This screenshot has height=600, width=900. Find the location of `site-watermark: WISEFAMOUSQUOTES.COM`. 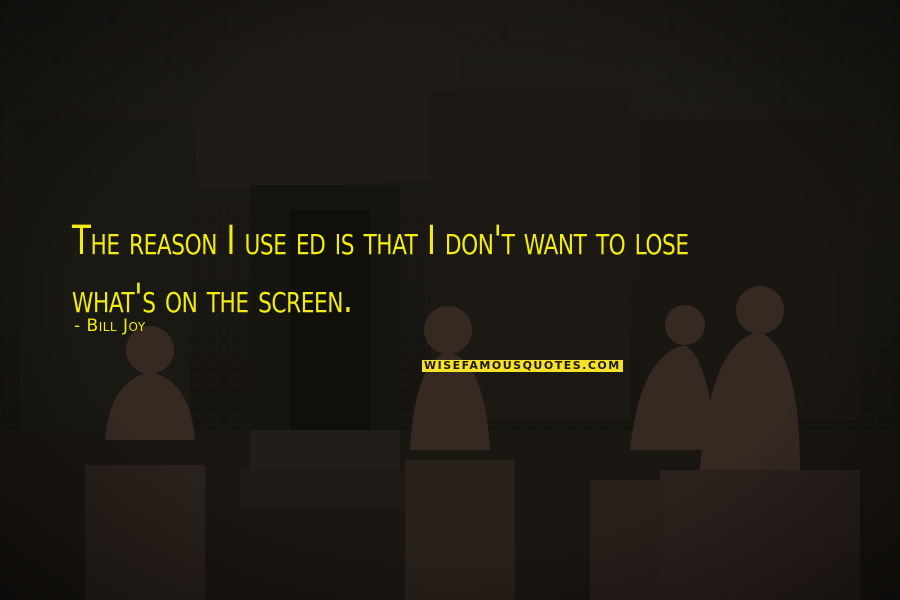

site-watermark: WISEFAMOUSQUOTES.COM is located at coordinates (522, 365).